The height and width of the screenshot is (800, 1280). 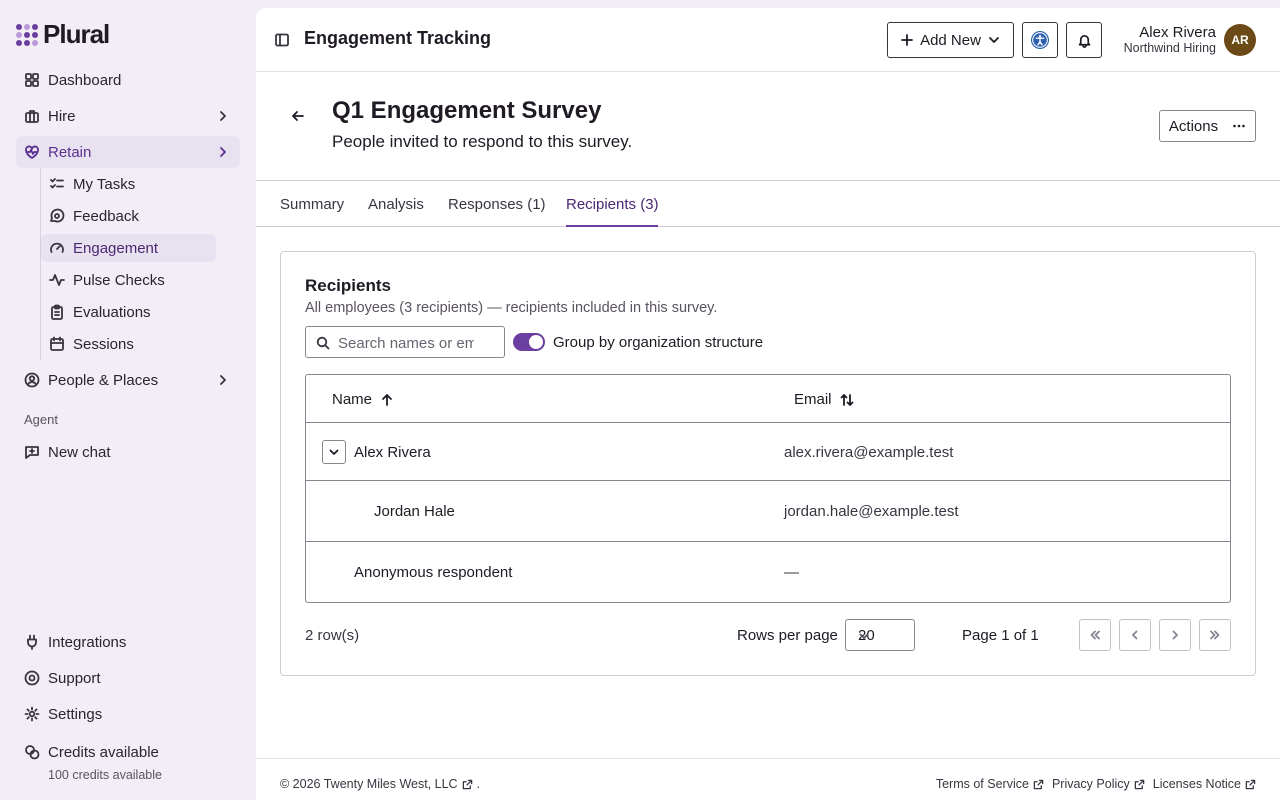 I want to click on sidebar-item-label: People & Places, so click(x=103, y=380).